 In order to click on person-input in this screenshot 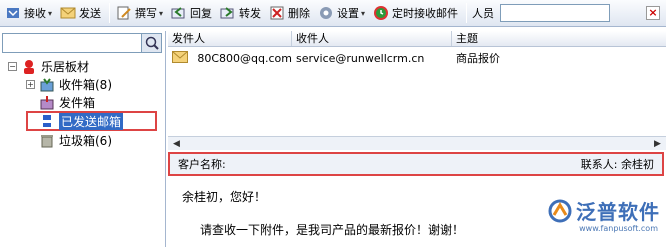, I will do `click(555, 13)`.